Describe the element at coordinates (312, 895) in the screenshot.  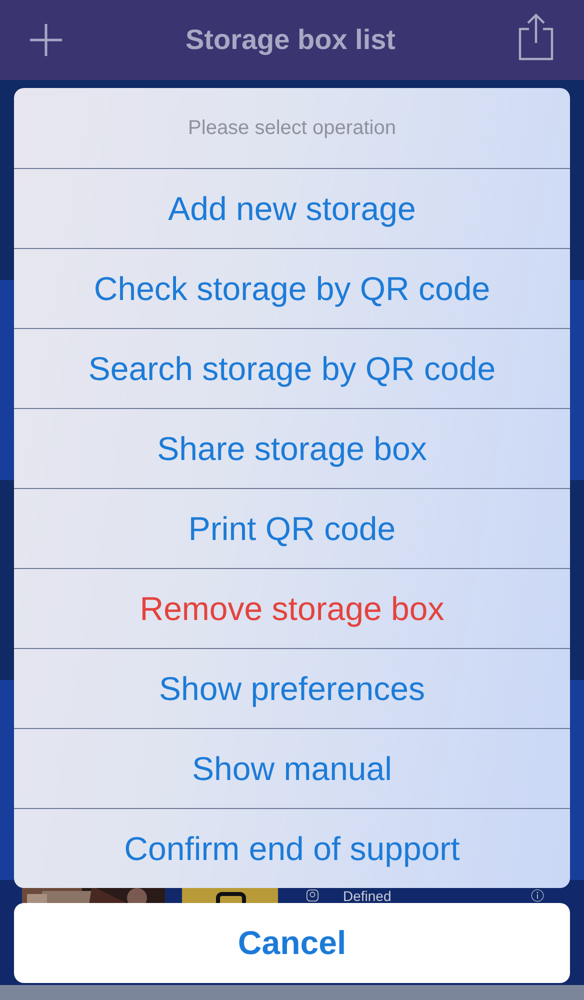
I see `camera-icon` at that location.